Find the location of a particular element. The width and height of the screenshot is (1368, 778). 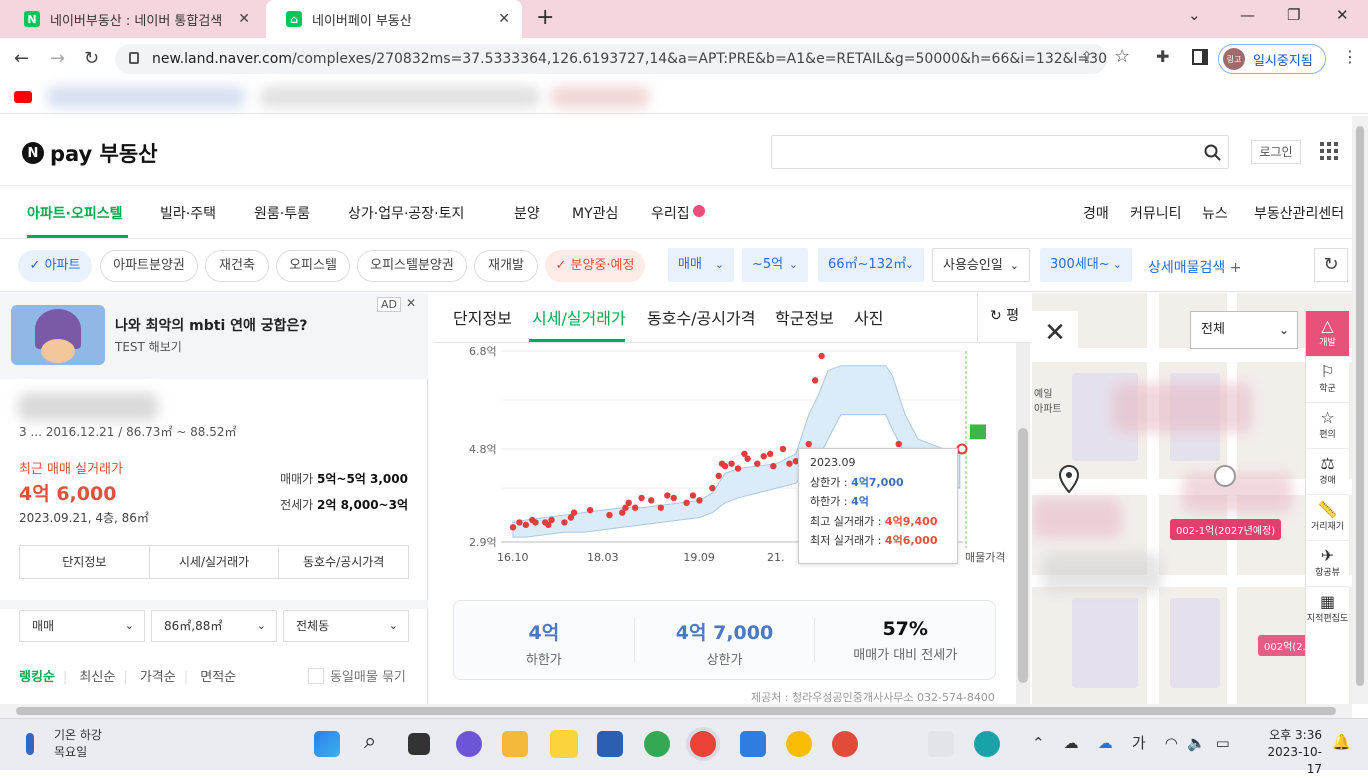

chip-apt-presale-right: 아파트분양권 is located at coordinates (149, 266).